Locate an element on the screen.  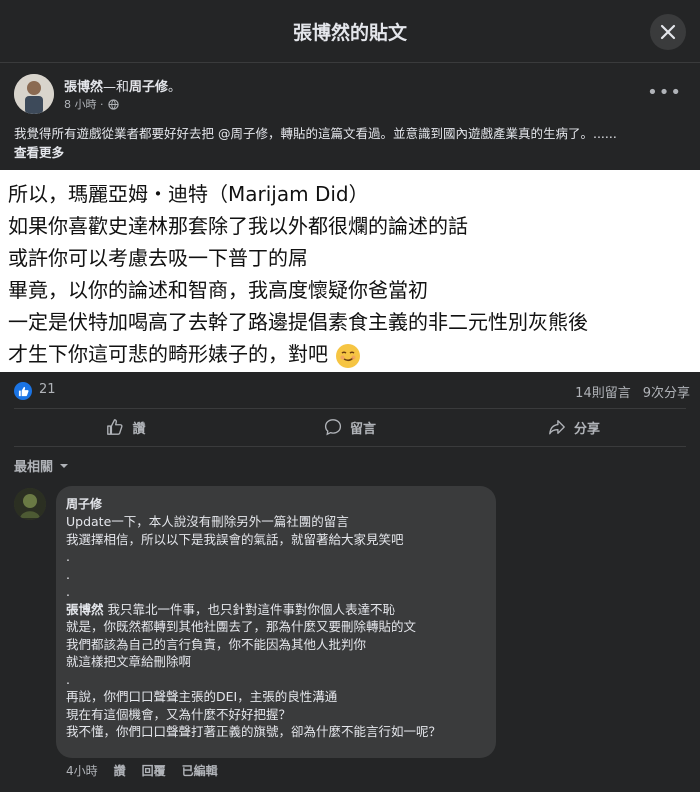
more-icon: ••• is located at coordinates (664, 92).